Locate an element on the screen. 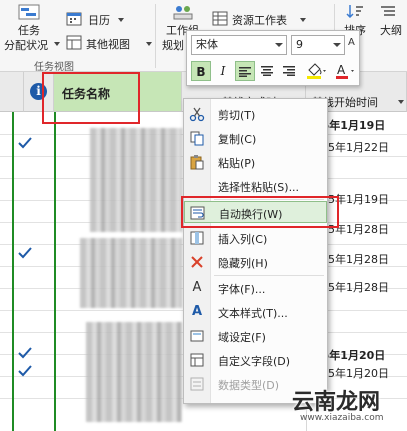 The image size is (407, 431). task-mode-line1: 任务 is located at coordinates (29, 30).